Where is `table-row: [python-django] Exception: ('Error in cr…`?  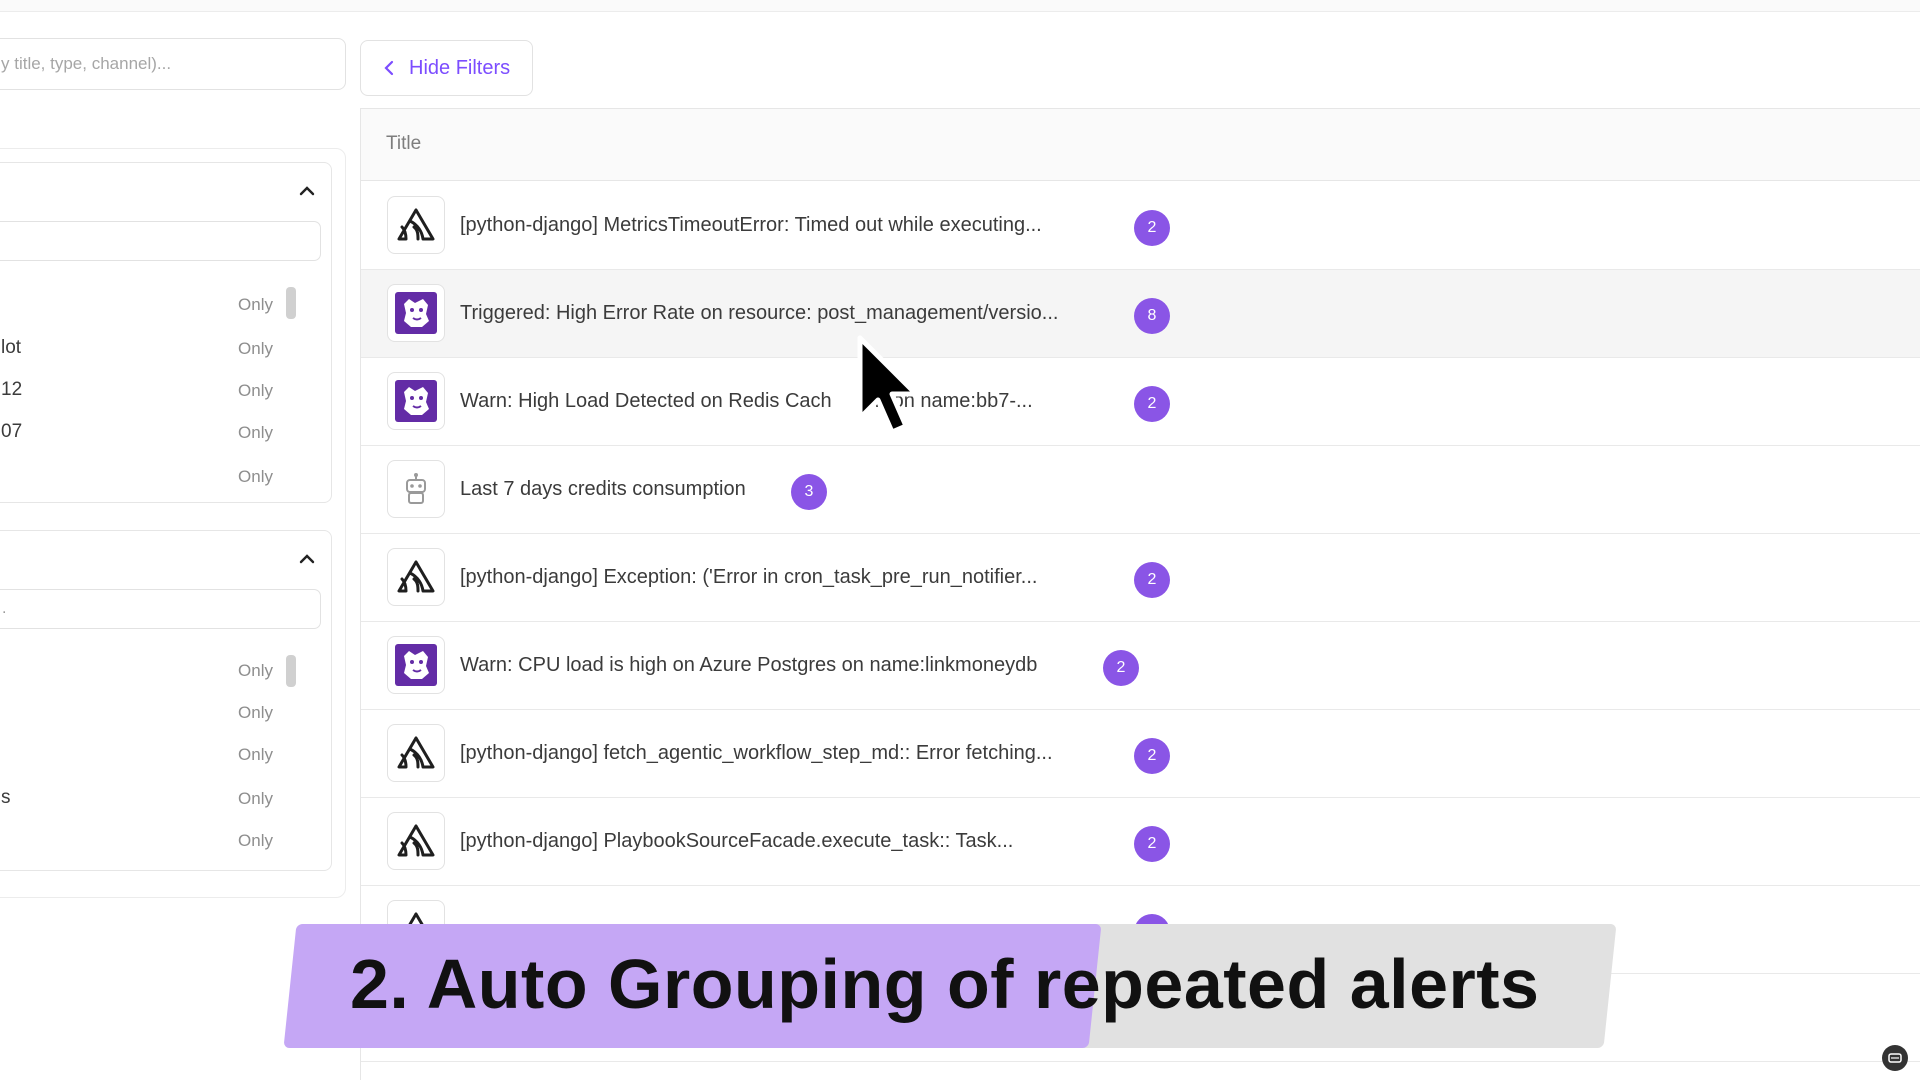
table-row: [python-django] Exception: ('Error in cr… is located at coordinates (1140, 578).